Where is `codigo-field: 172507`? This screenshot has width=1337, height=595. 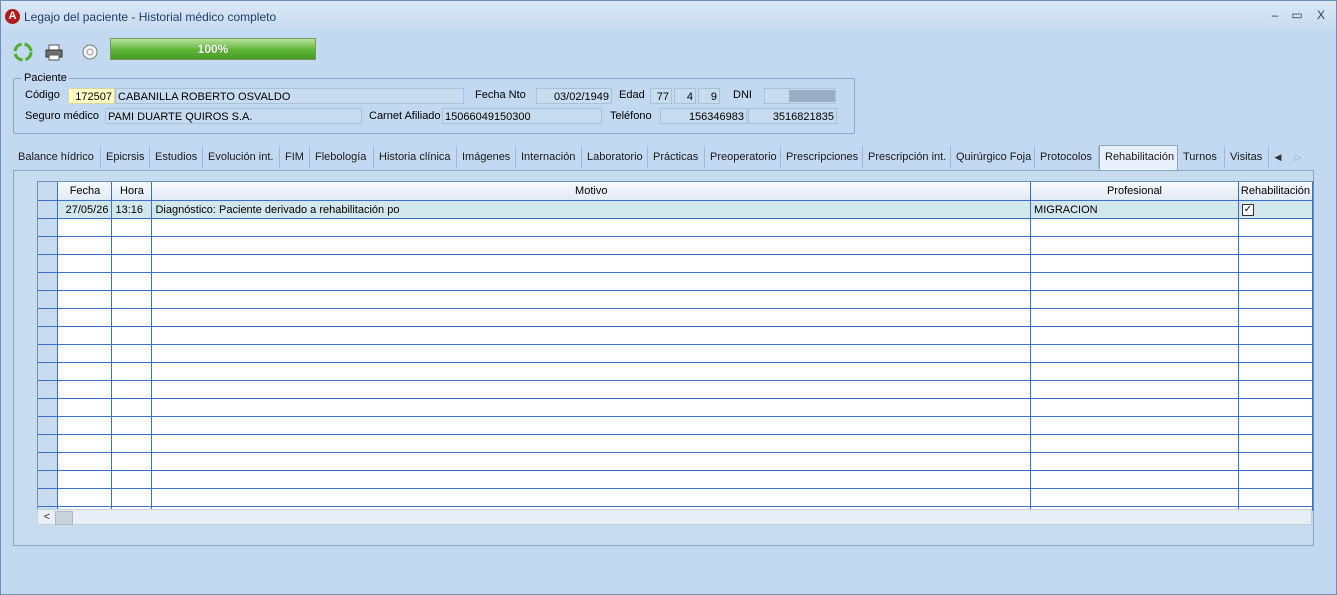
codigo-field: 172507 is located at coordinates (91, 96).